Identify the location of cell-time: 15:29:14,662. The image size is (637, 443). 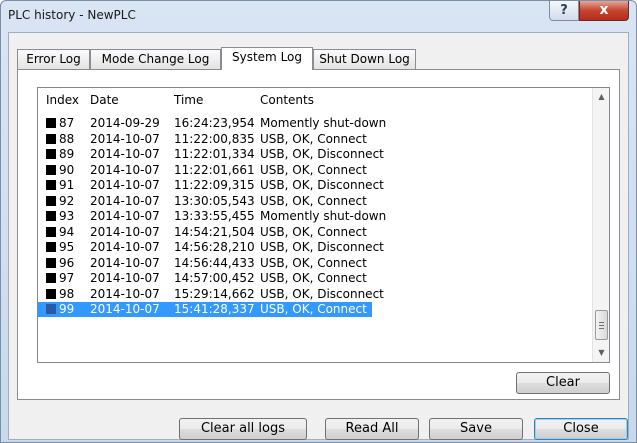
(214, 293).